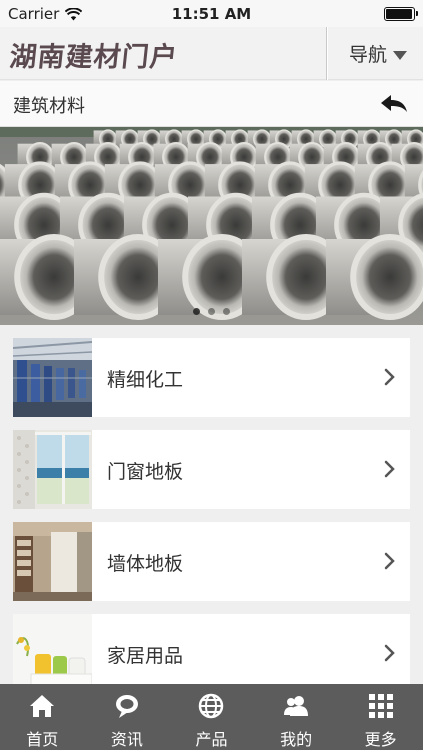 This screenshot has width=423, height=750. What do you see at coordinates (145, 564) in the screenshot?
I see `list-item-label: 墙体地板` at bounding box center [145, 564].